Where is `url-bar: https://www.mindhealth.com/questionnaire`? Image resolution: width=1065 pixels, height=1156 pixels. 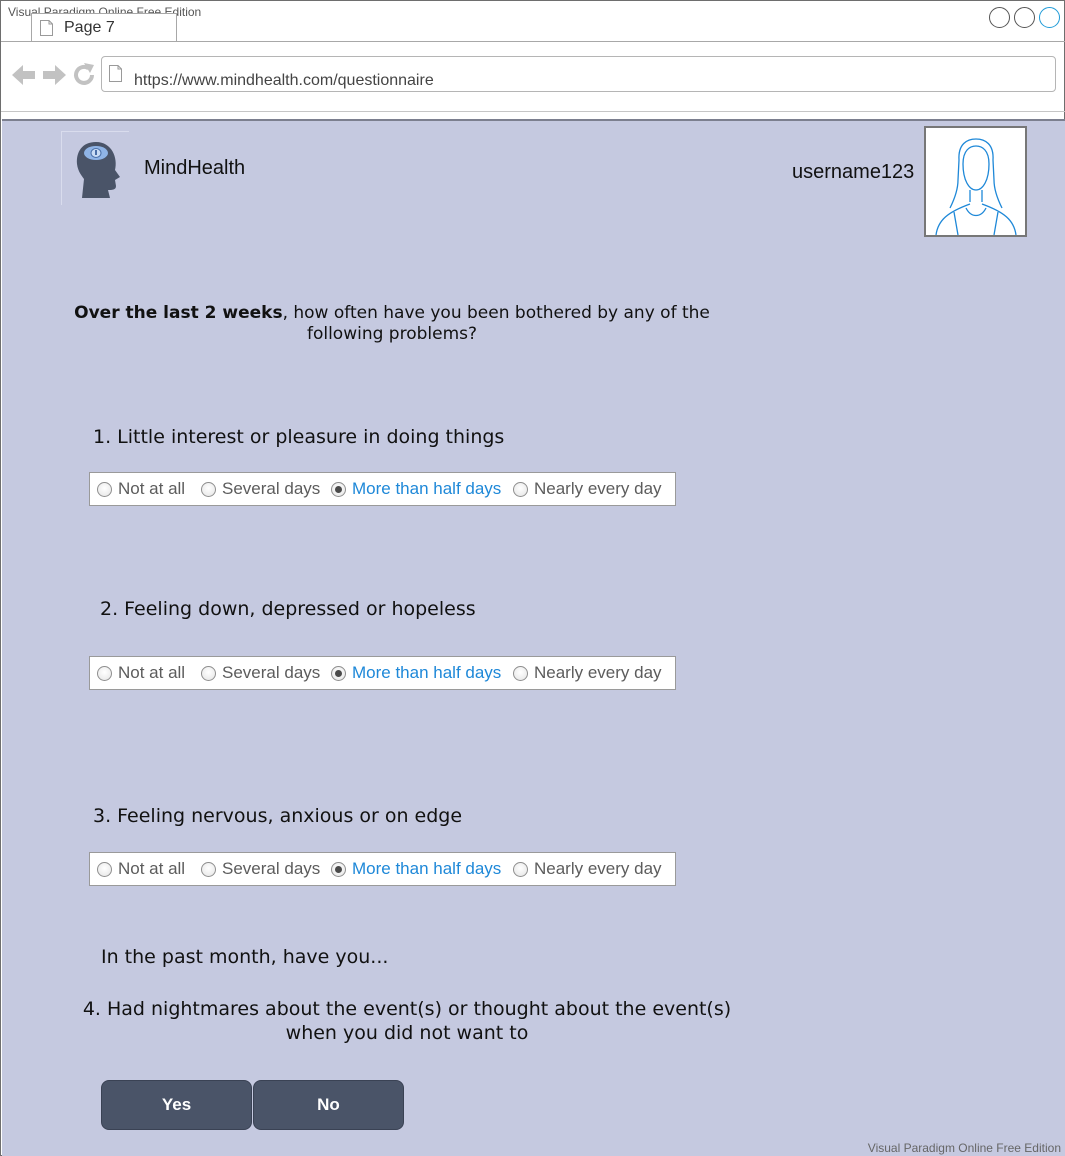
url-bar: https://www.mindhealth.com/questionnaire is located at coordinates (578, 74).